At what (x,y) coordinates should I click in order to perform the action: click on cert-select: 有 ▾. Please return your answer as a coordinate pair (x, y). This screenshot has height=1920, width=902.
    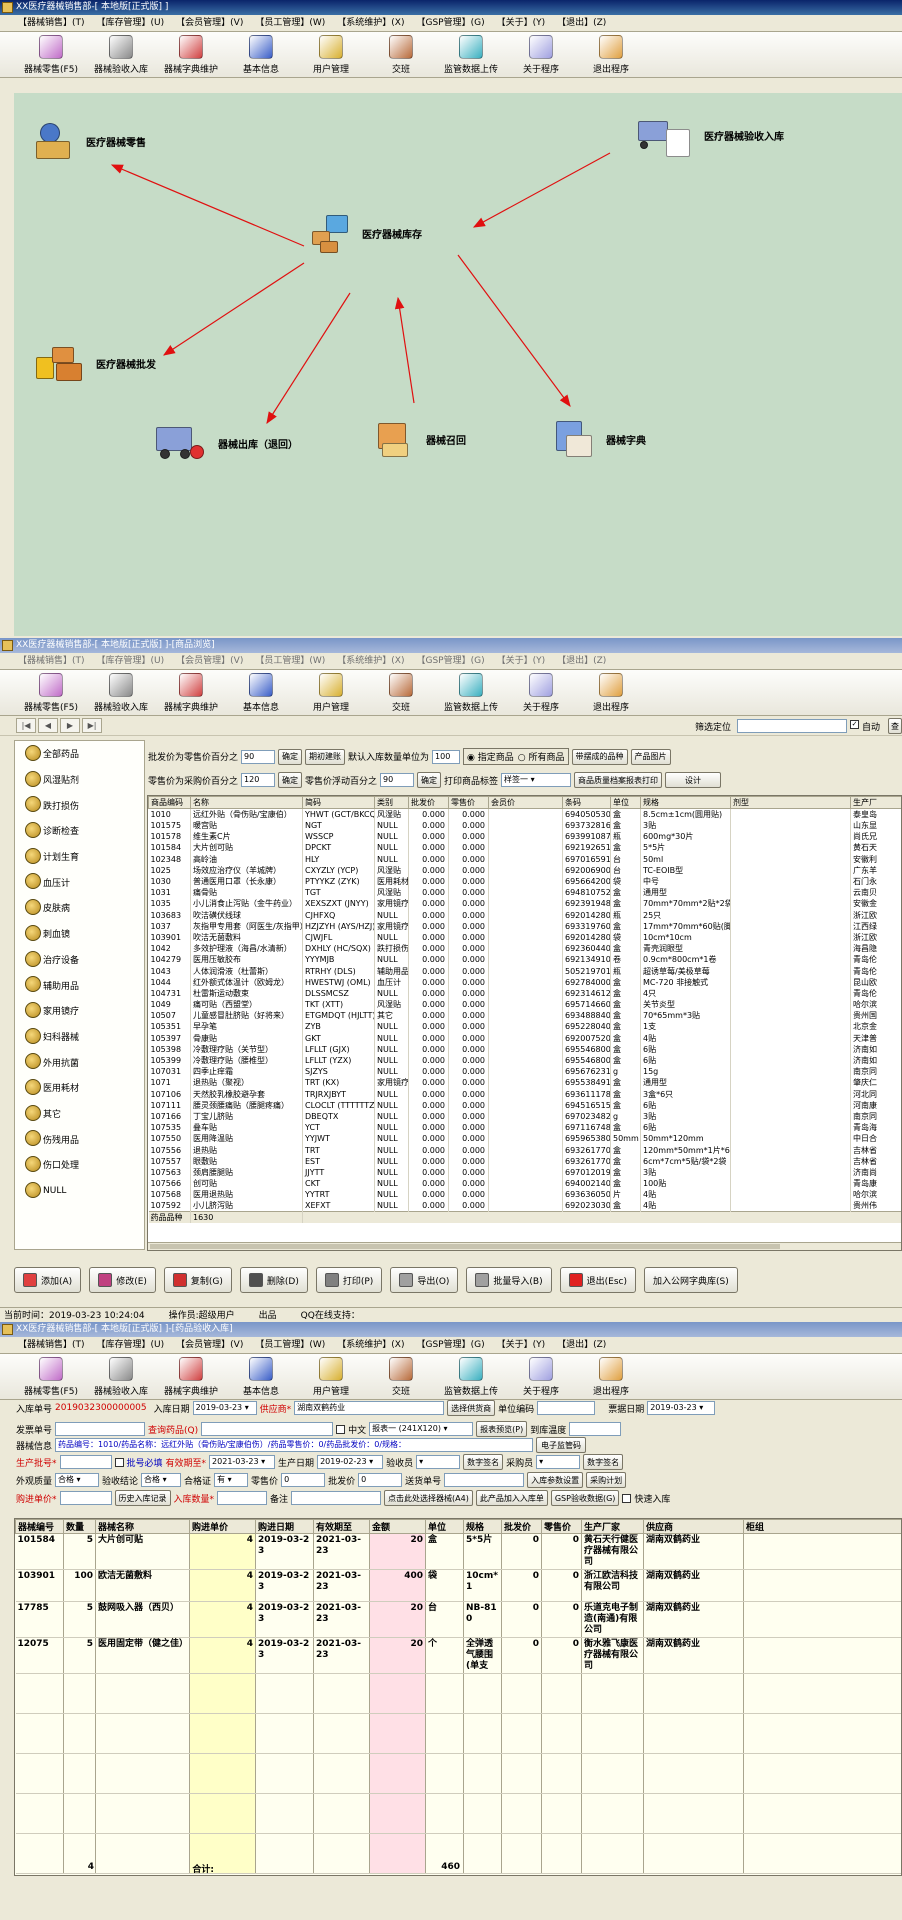
    Looking at the image, I should click on (231, 1480).